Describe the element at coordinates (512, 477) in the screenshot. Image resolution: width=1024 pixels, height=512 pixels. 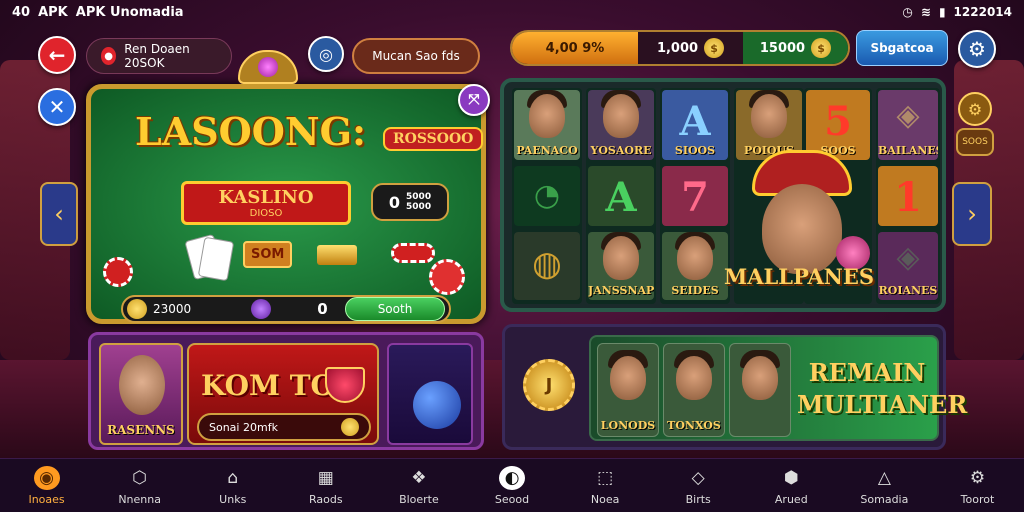
I see `spin-icon: ◐` at that location.